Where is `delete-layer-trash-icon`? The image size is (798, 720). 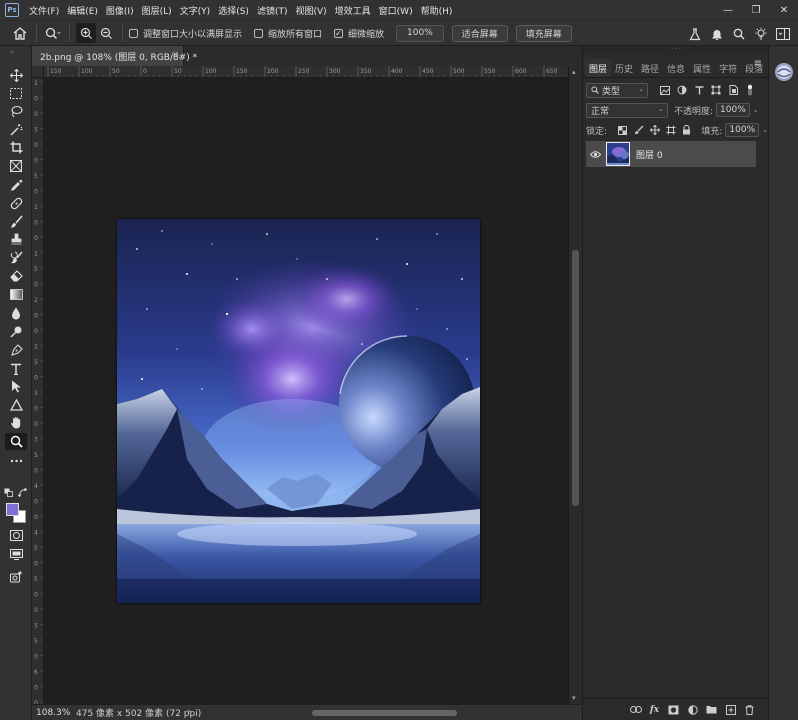 delete-layer-trash-icon is located at coordinates (749, 709).